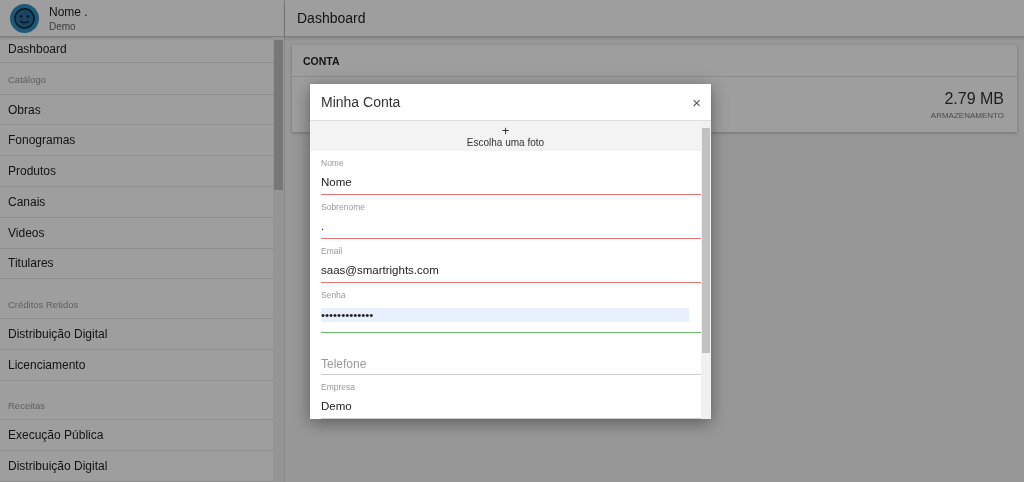 The image size is (1024, 482). I want to click on card-title: CONTA, so click(654, 61).